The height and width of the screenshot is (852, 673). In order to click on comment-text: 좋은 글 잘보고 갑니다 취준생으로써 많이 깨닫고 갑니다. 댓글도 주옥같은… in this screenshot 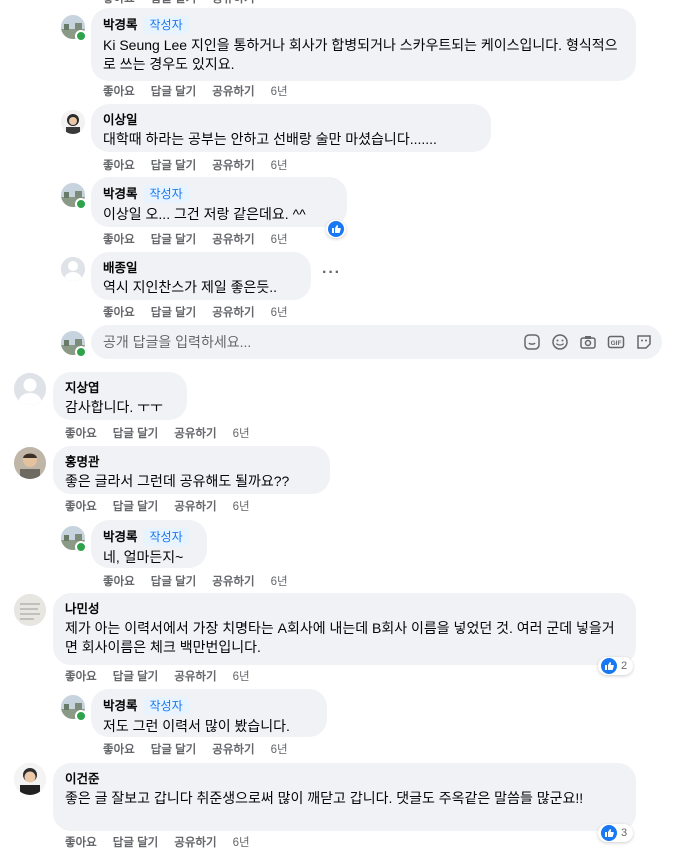, I will do `click(324, 798)`.